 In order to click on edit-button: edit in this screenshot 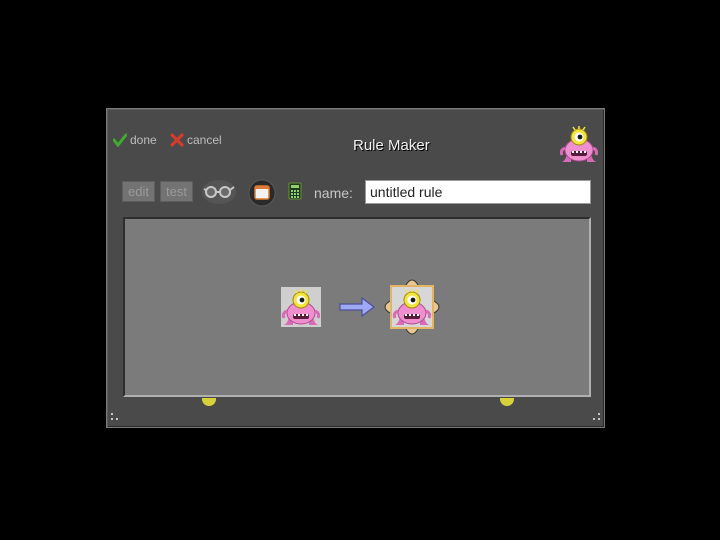, I will do `click(138, 191)`.